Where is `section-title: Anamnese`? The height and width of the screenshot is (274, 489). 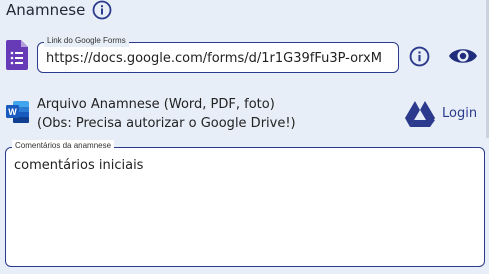
section-title: Anamnese is located at coordinates (46, 10).